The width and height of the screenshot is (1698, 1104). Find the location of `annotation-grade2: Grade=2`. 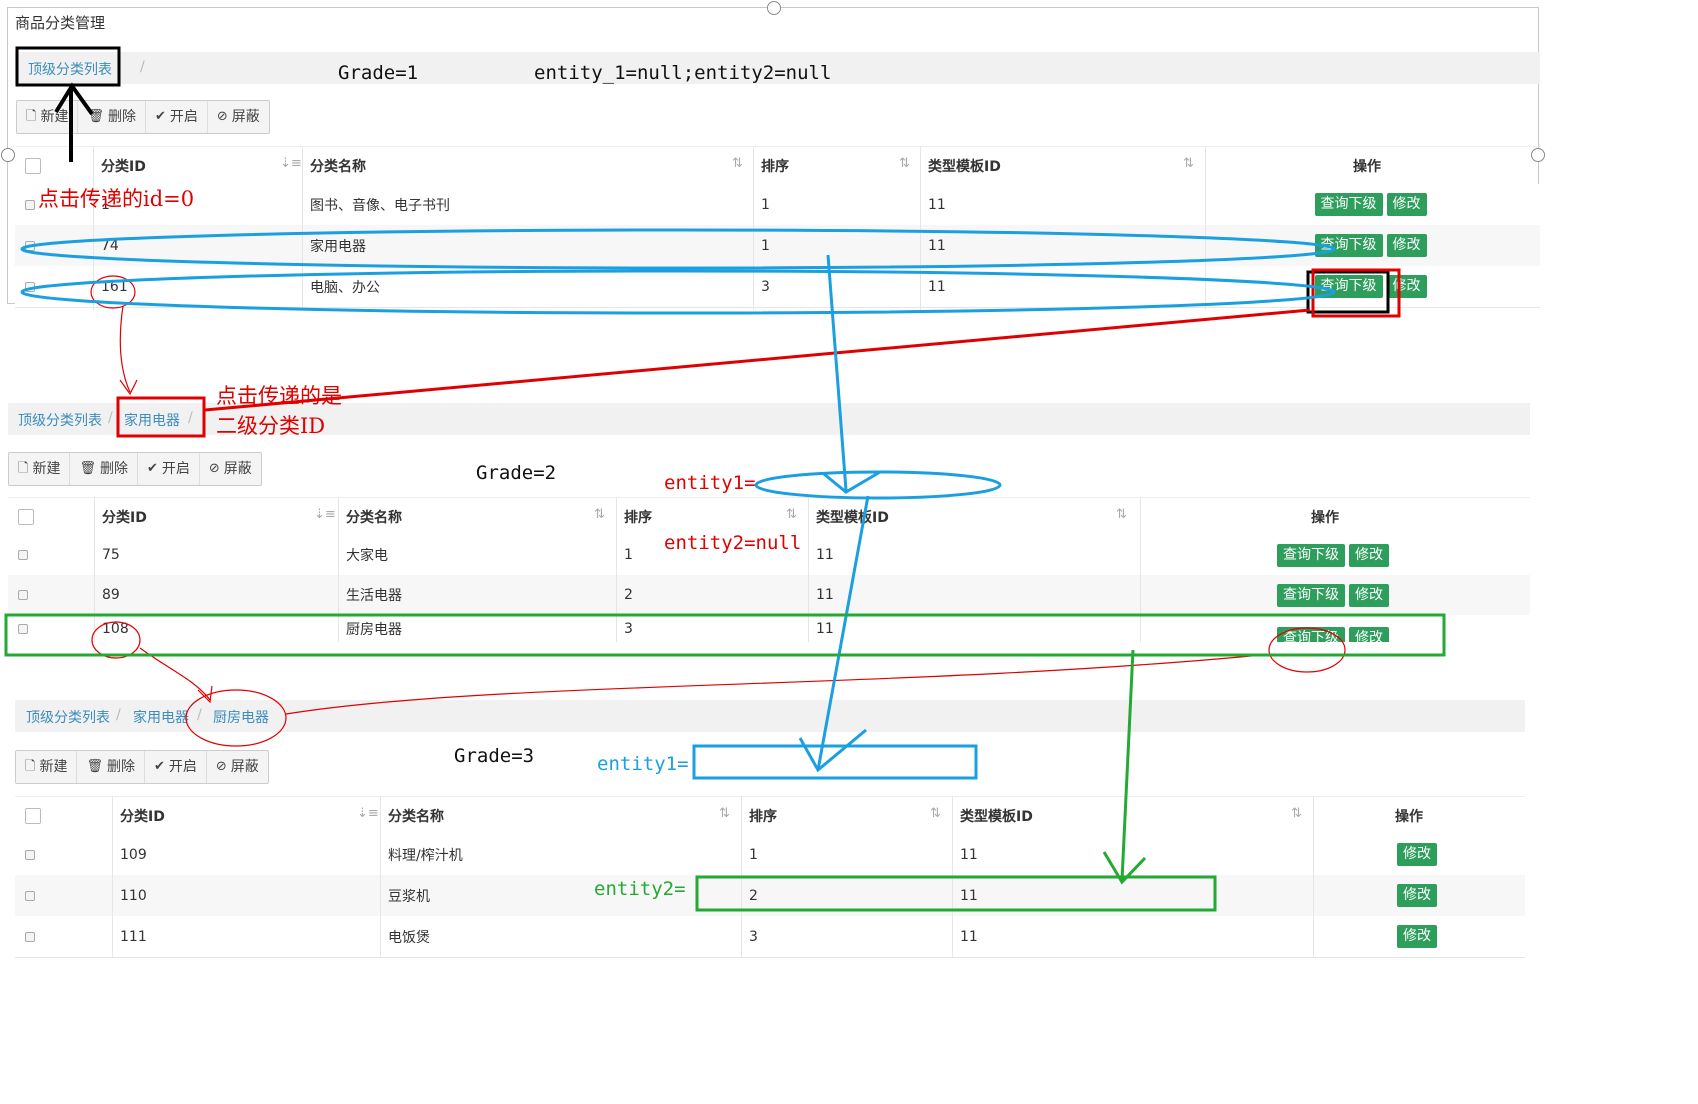

annotation-grade2: Grade=2 is located at coordinates (516, 473).